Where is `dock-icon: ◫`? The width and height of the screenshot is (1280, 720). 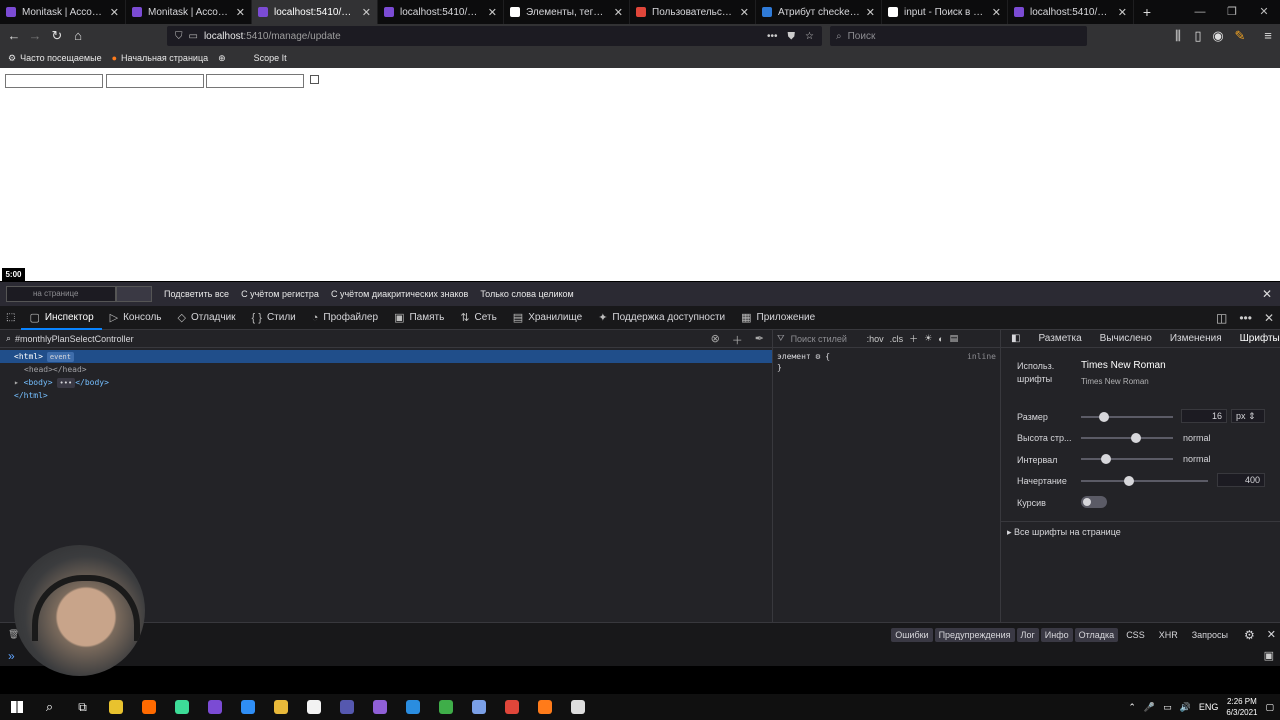 dock-icon: ◫ is located at coordinates (1221, 318).